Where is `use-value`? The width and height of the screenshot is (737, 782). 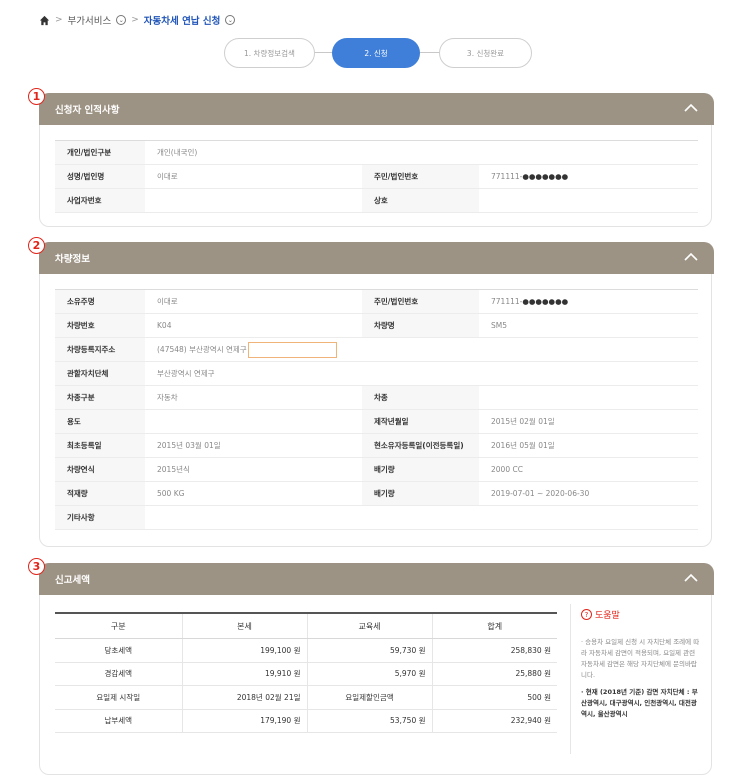
use-value is located at coordinates (253, 421).